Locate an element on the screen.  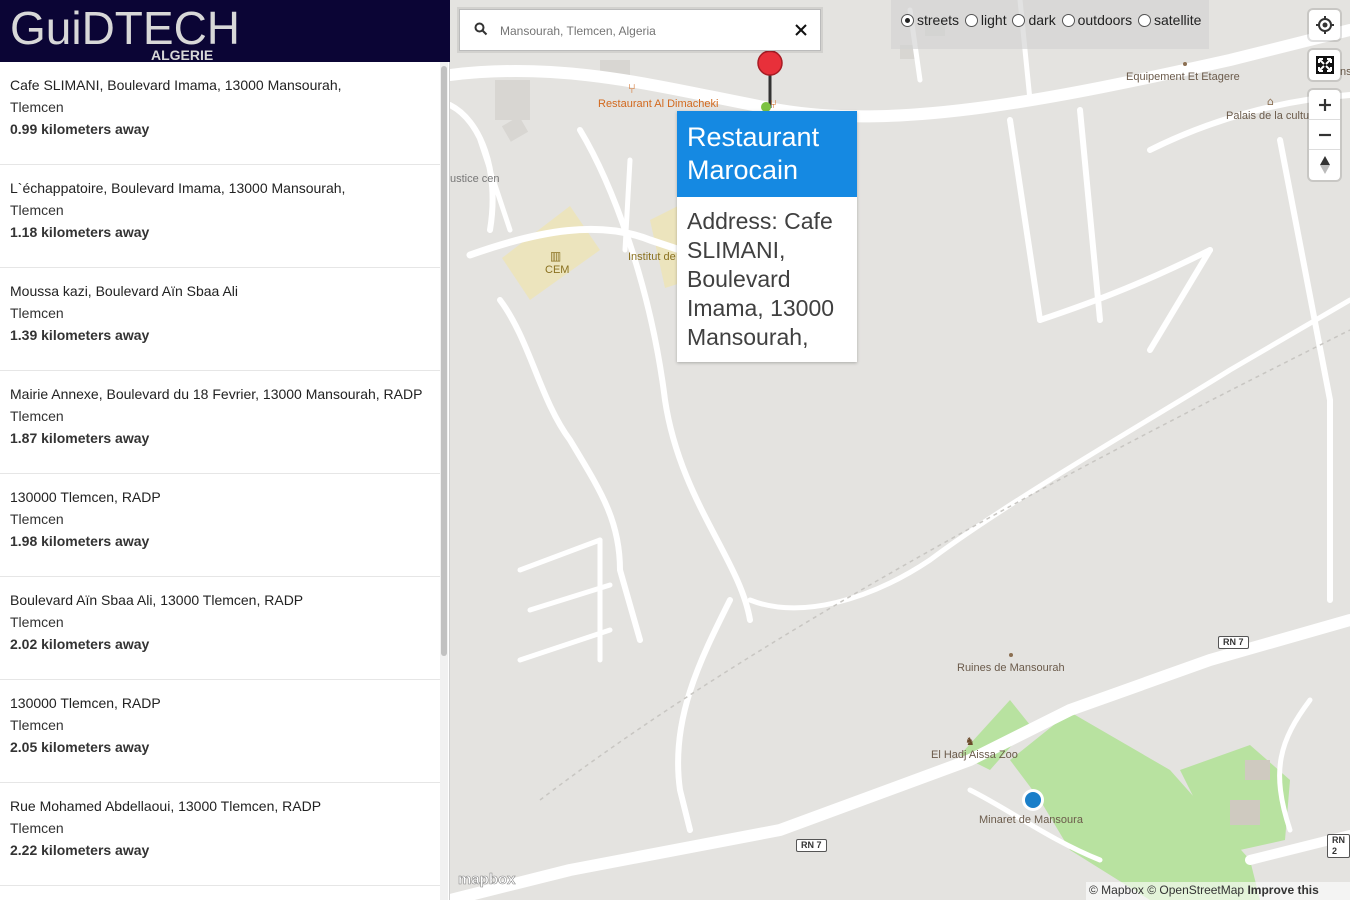
result-address: Moussa kazi, Boulevard Aïn Sbaa Ali is located at coordinates (124, 291).